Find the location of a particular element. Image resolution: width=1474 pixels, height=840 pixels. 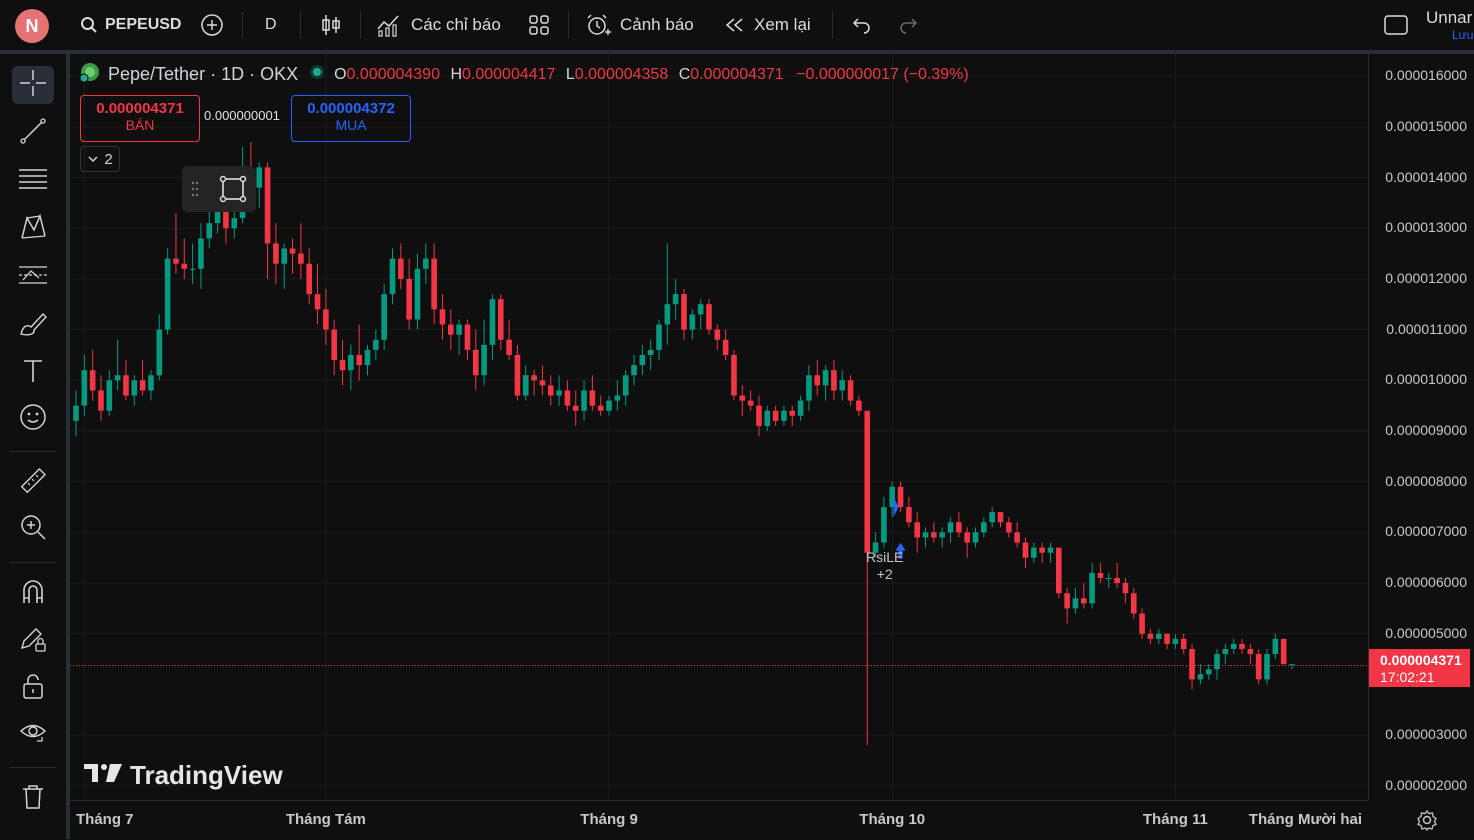

zoom-tool is located at coordinates (33, 529).